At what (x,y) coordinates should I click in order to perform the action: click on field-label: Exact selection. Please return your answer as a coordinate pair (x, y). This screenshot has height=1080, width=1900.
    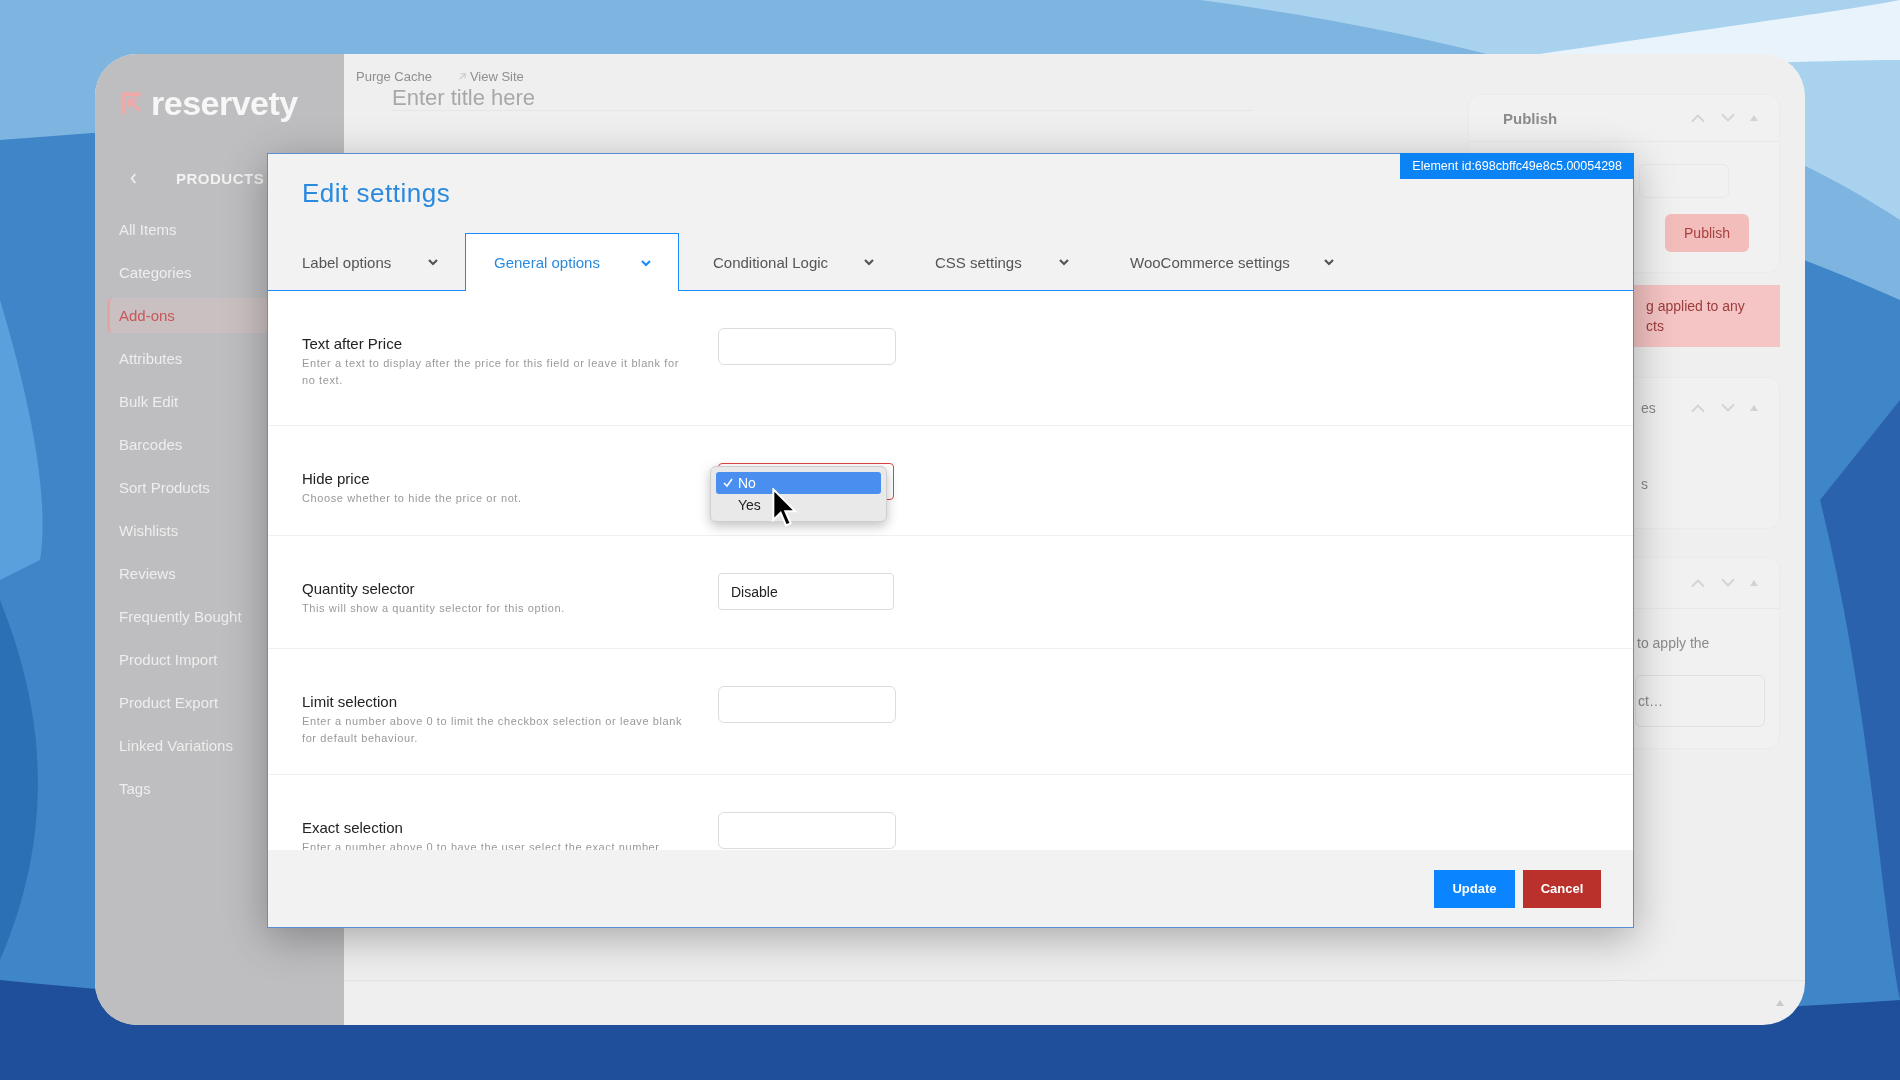
    Looking at the image, I should click on (353, 827).